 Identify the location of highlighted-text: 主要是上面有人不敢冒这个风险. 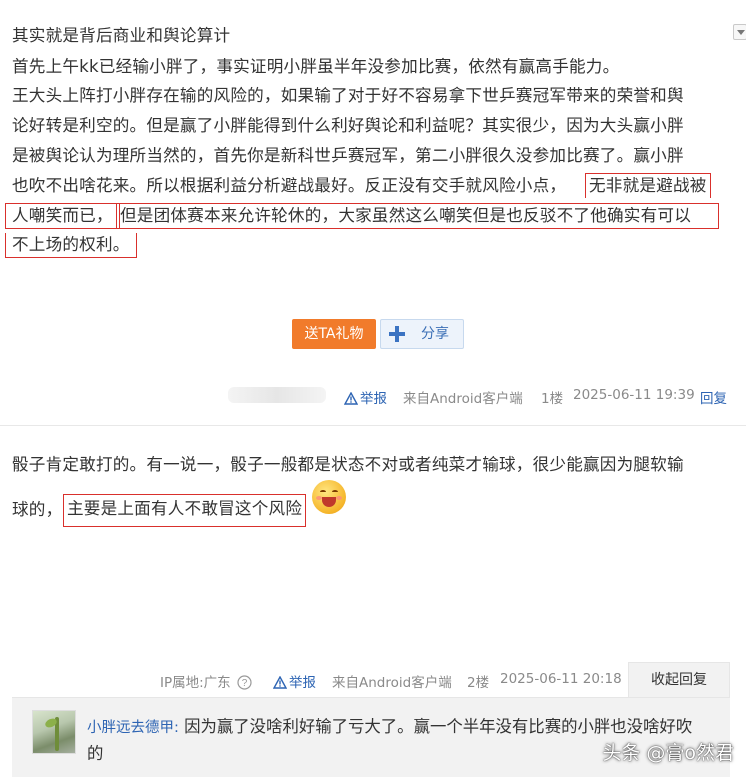
(185, 510).